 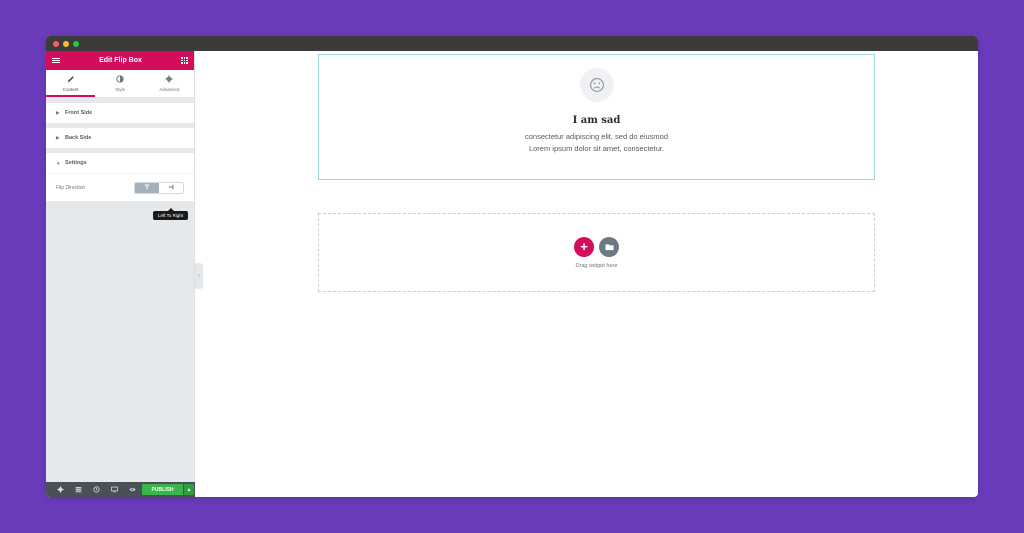 I want to click on contrast-icon, so click(x=120, y=79).